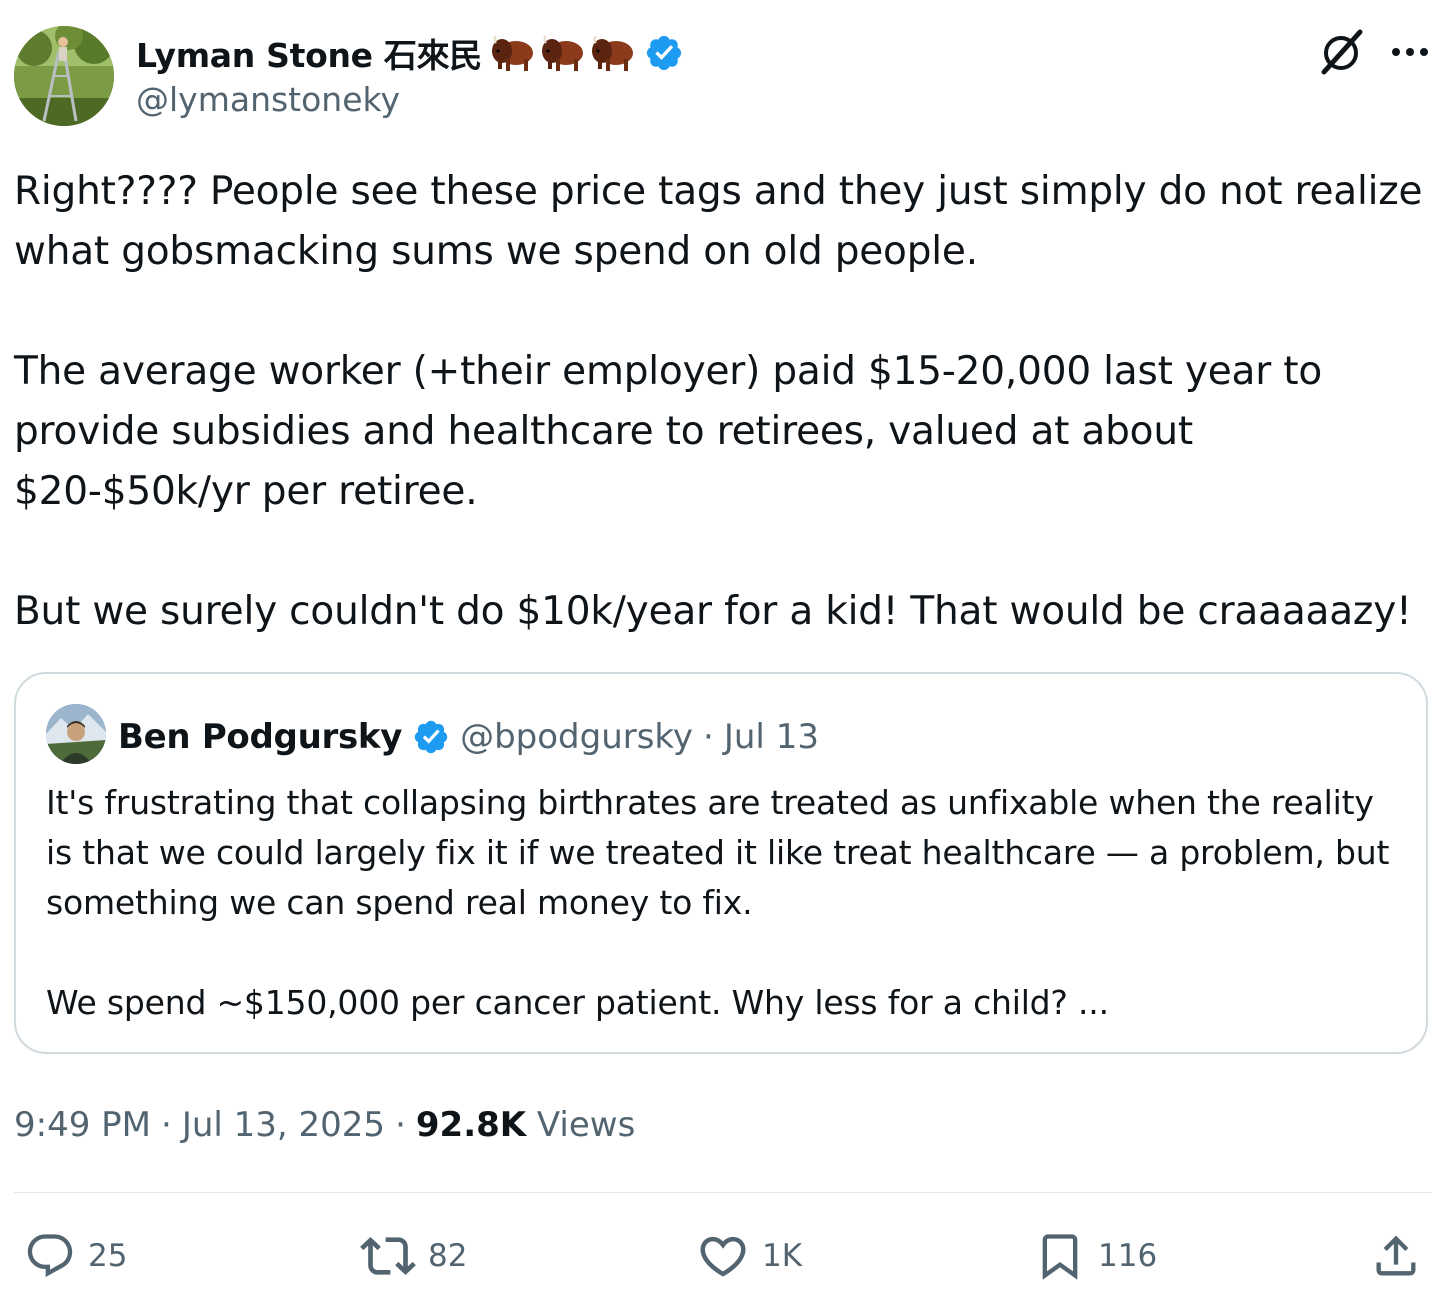  Describe the element at coordinates (723, 1192) in the screenshot. I see `divider` at that location.